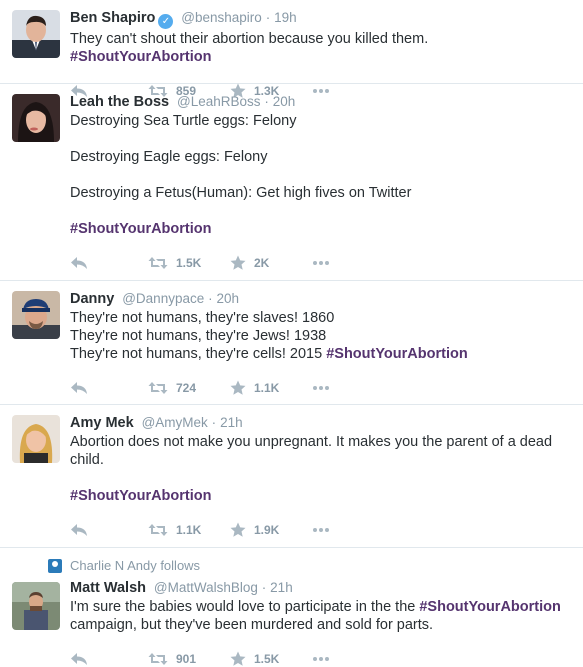 The image size is (583, 667). What do you see at coordinates (198, 336) in the screenshot?
I see `tweet-line: They're not humans, they're Jews! 1938` at bounding box center [198, 336].